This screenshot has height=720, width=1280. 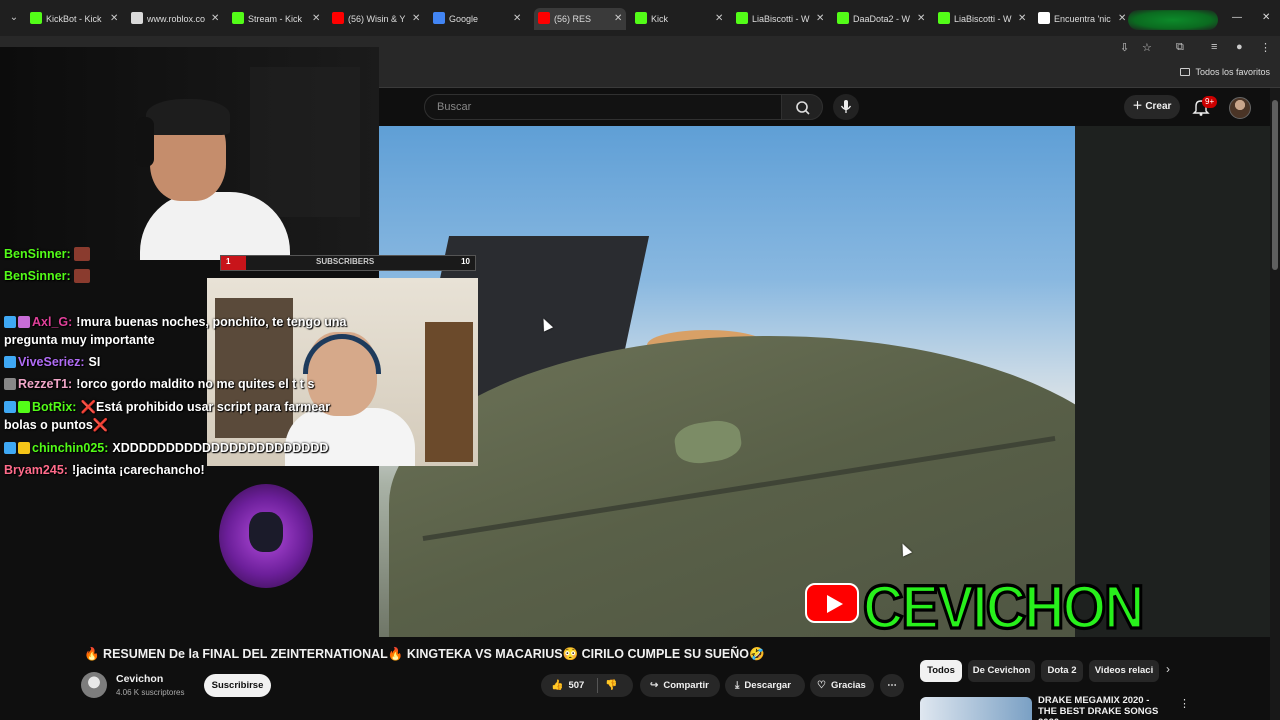 I want to click on browser-tab: www.roblox.co, so click(x=169, y=19).